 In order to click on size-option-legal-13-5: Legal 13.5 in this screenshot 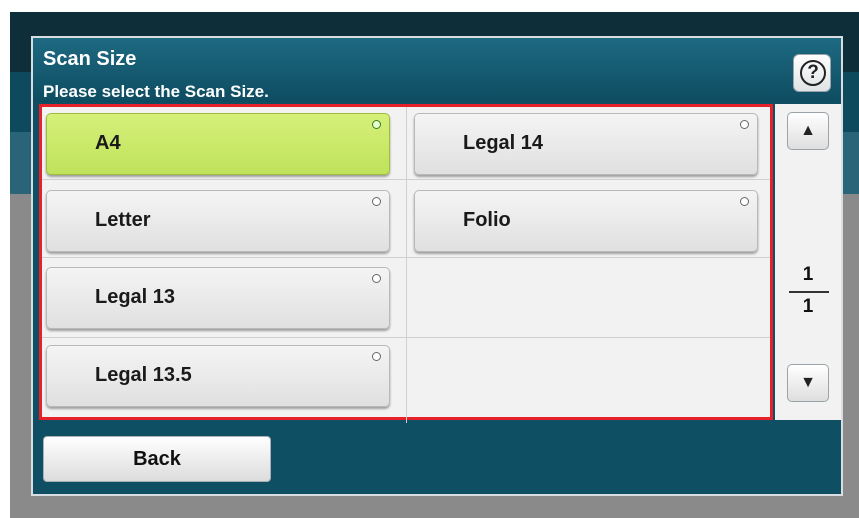, I will do `click(218, 376)`.